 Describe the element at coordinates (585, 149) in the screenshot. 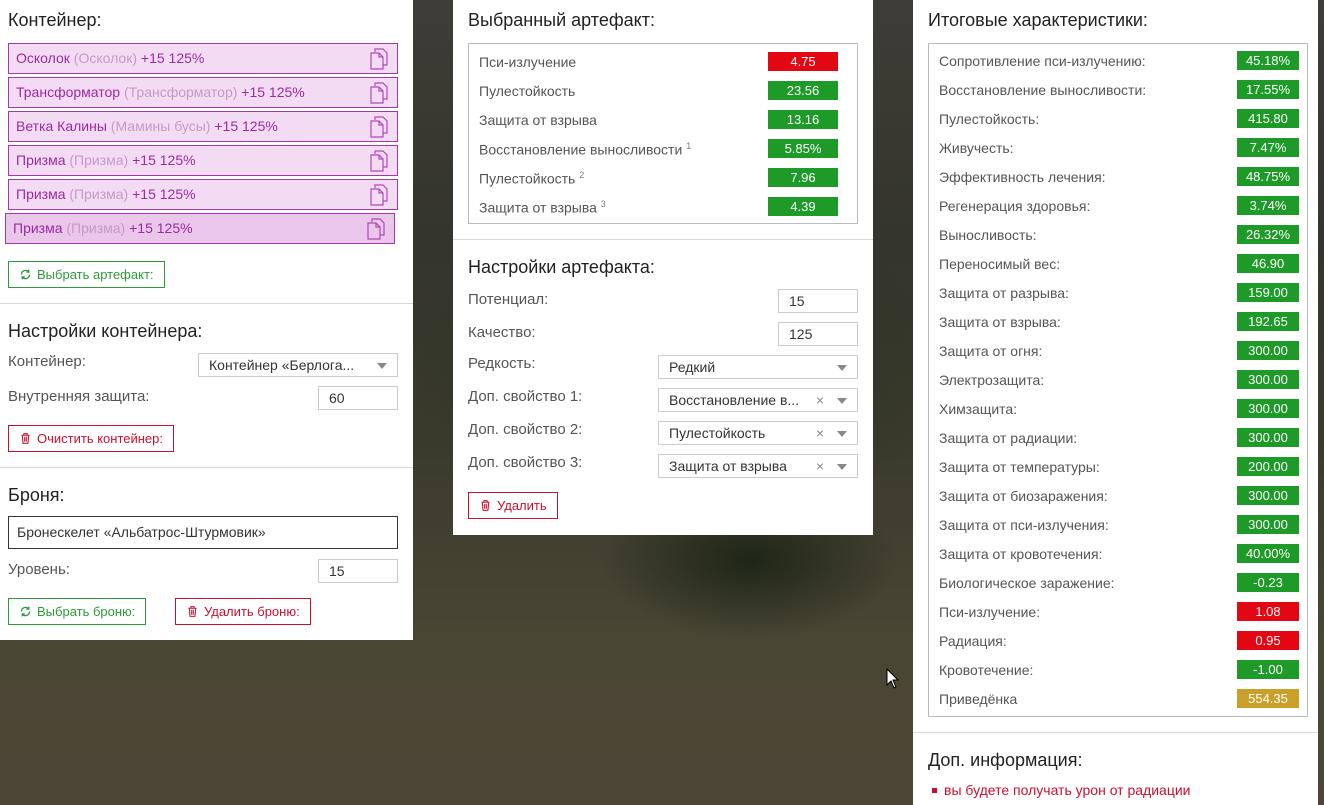

I see `stat-name: Восстановление выносливости 1` at that location.